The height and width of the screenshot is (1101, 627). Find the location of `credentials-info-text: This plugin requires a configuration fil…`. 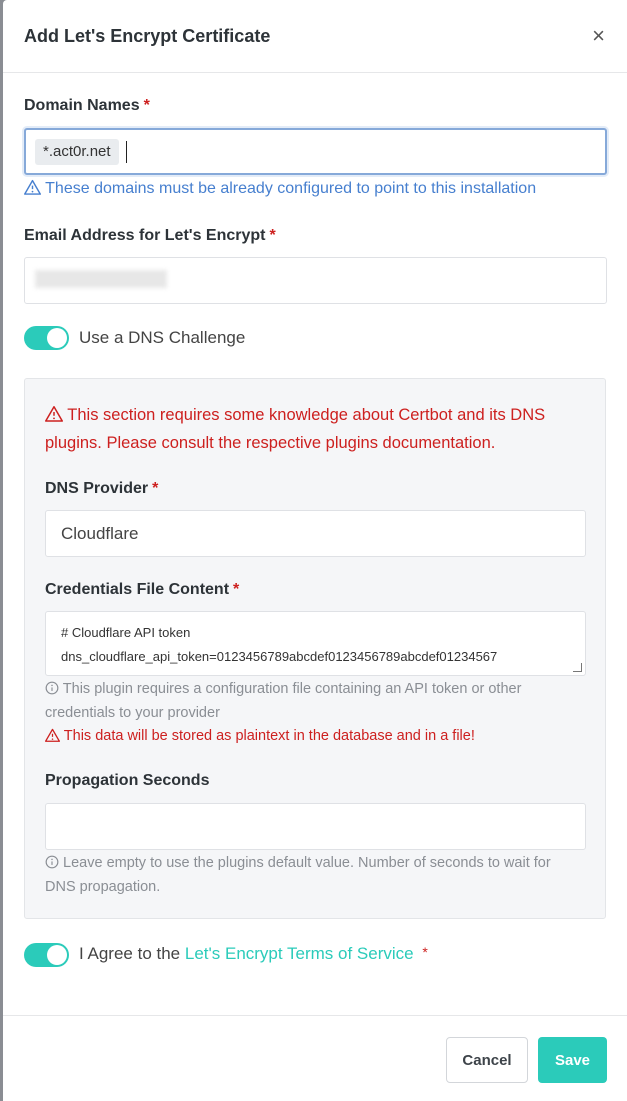

credentials-info-text: This plugin requires a configuration fil… is located at coordinates (283, 701).